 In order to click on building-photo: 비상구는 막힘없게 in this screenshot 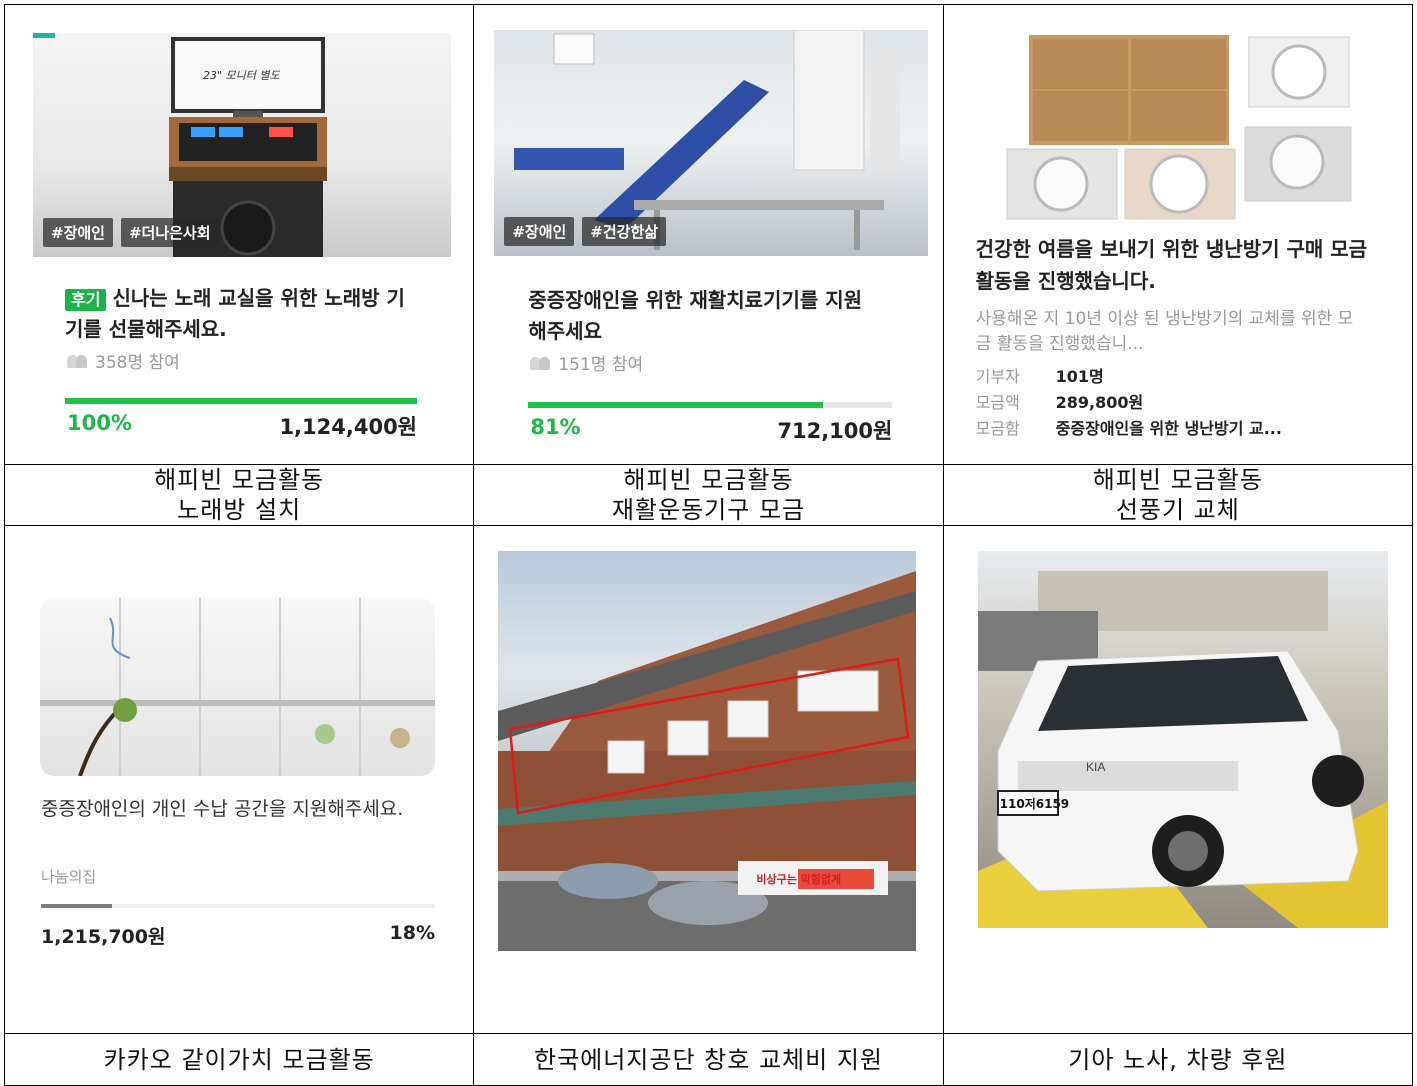, I will do `click(707, 751)`.